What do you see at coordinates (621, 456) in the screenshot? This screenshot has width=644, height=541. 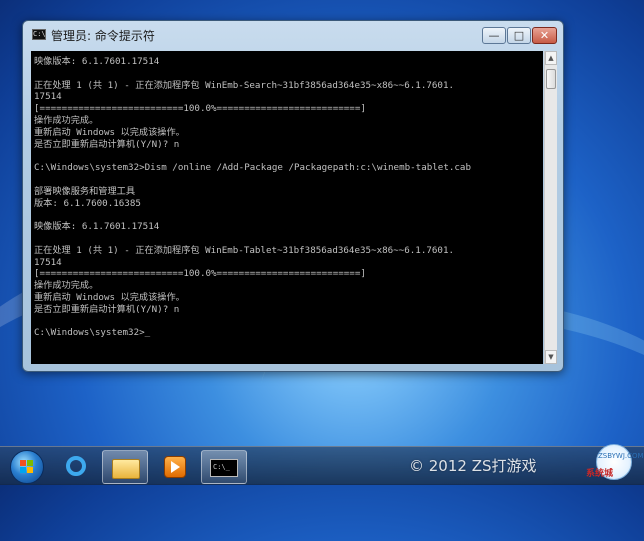 I see `site-domain: ZSBYWJ.COM` at bounding box center [621, 456].